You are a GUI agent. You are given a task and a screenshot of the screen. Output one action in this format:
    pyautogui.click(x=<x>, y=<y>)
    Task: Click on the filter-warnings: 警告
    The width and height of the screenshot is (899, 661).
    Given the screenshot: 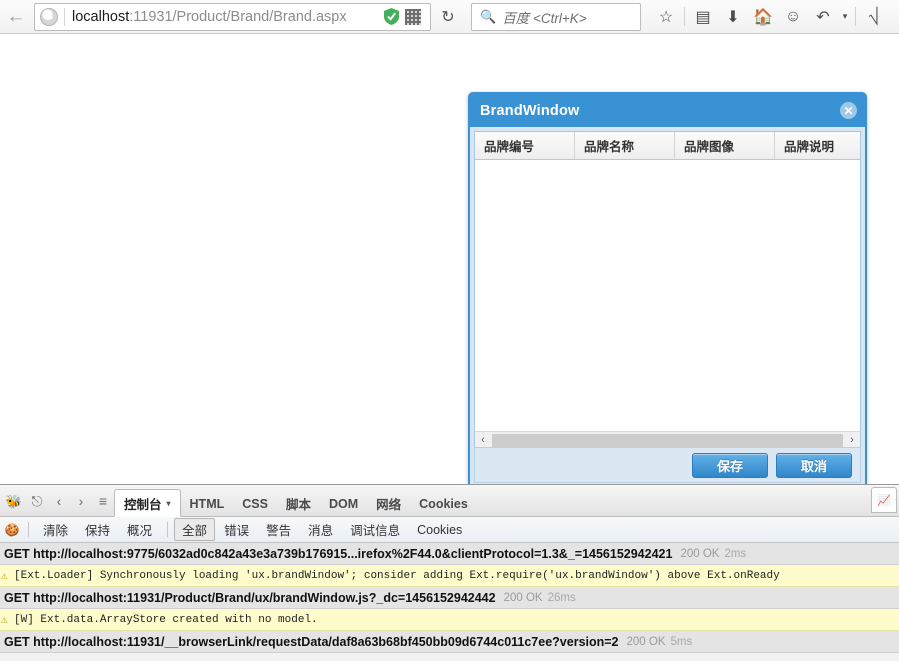 What is the action you would take?
    pyautogui.click(x=278, y=529)
    